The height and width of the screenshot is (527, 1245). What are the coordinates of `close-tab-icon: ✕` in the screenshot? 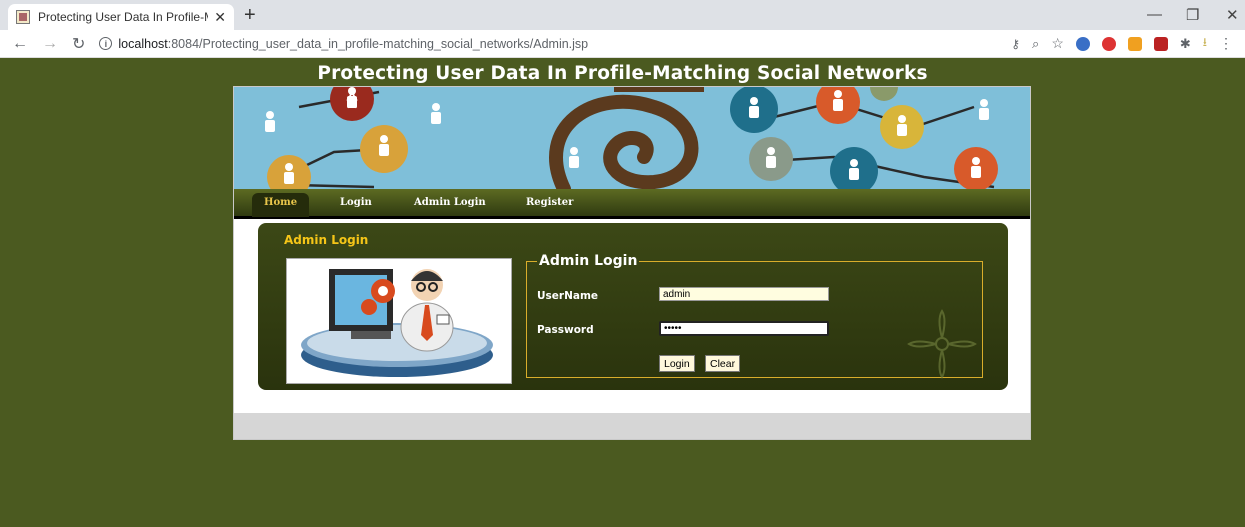 It's located at (220, 17).